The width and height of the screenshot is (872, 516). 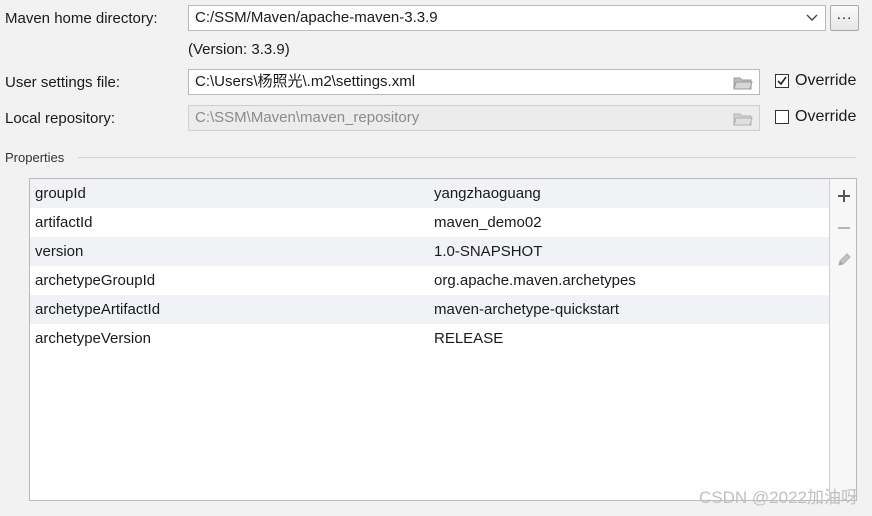 What do you see at coordinates (782, 81) in the screenshot?
I see `checkbox-checked-icon` at bounding box center [782, 81].